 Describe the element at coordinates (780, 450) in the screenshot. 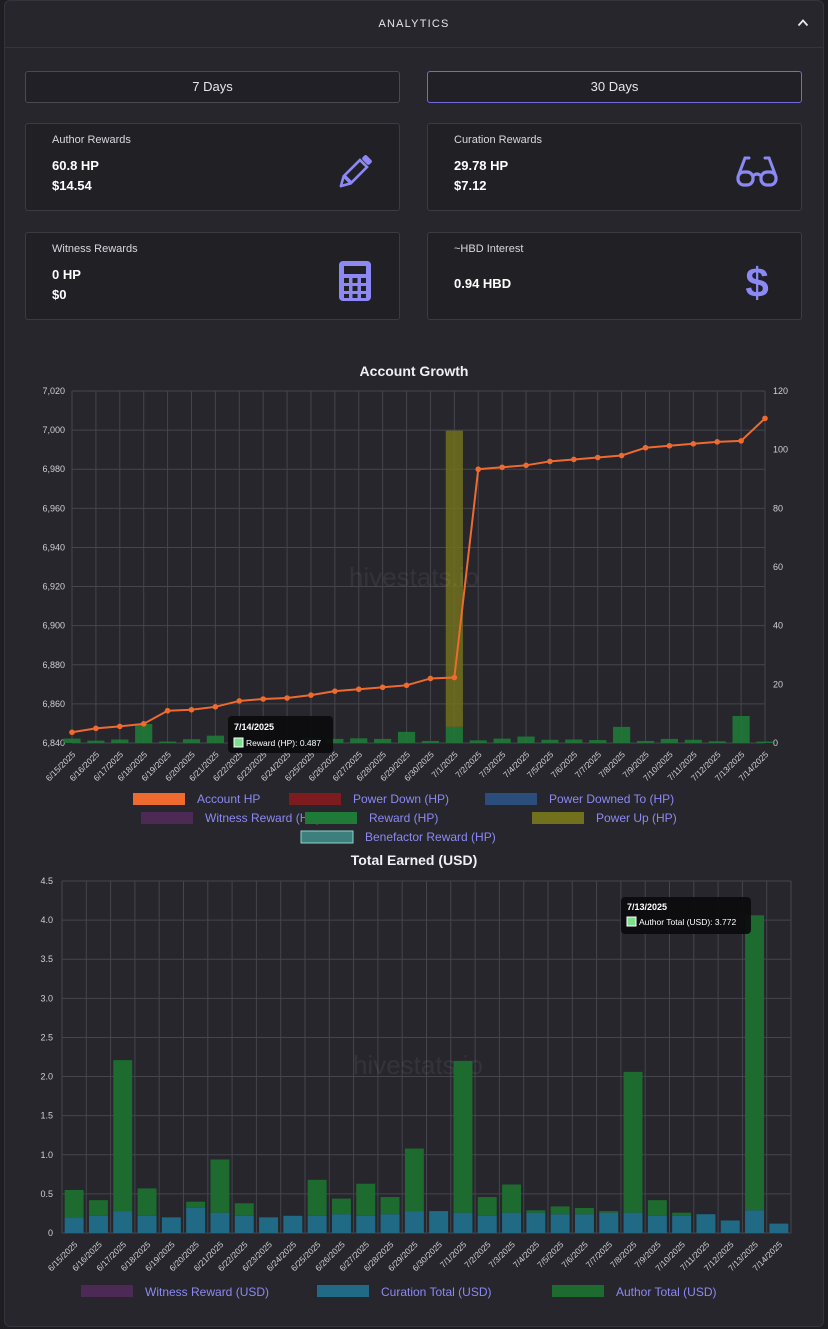

I see `y2-tick-label: 100` at that location.